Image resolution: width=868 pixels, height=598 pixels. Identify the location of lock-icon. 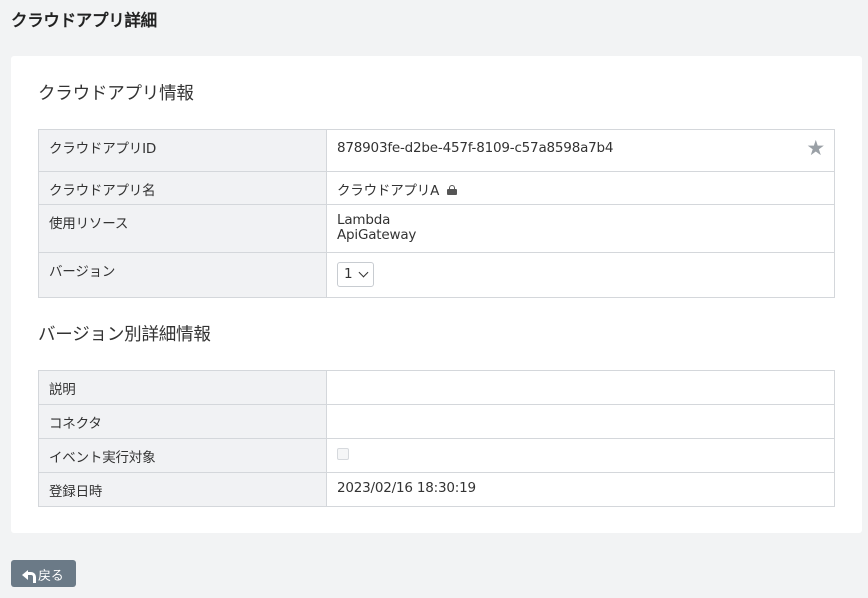
(452, 190).